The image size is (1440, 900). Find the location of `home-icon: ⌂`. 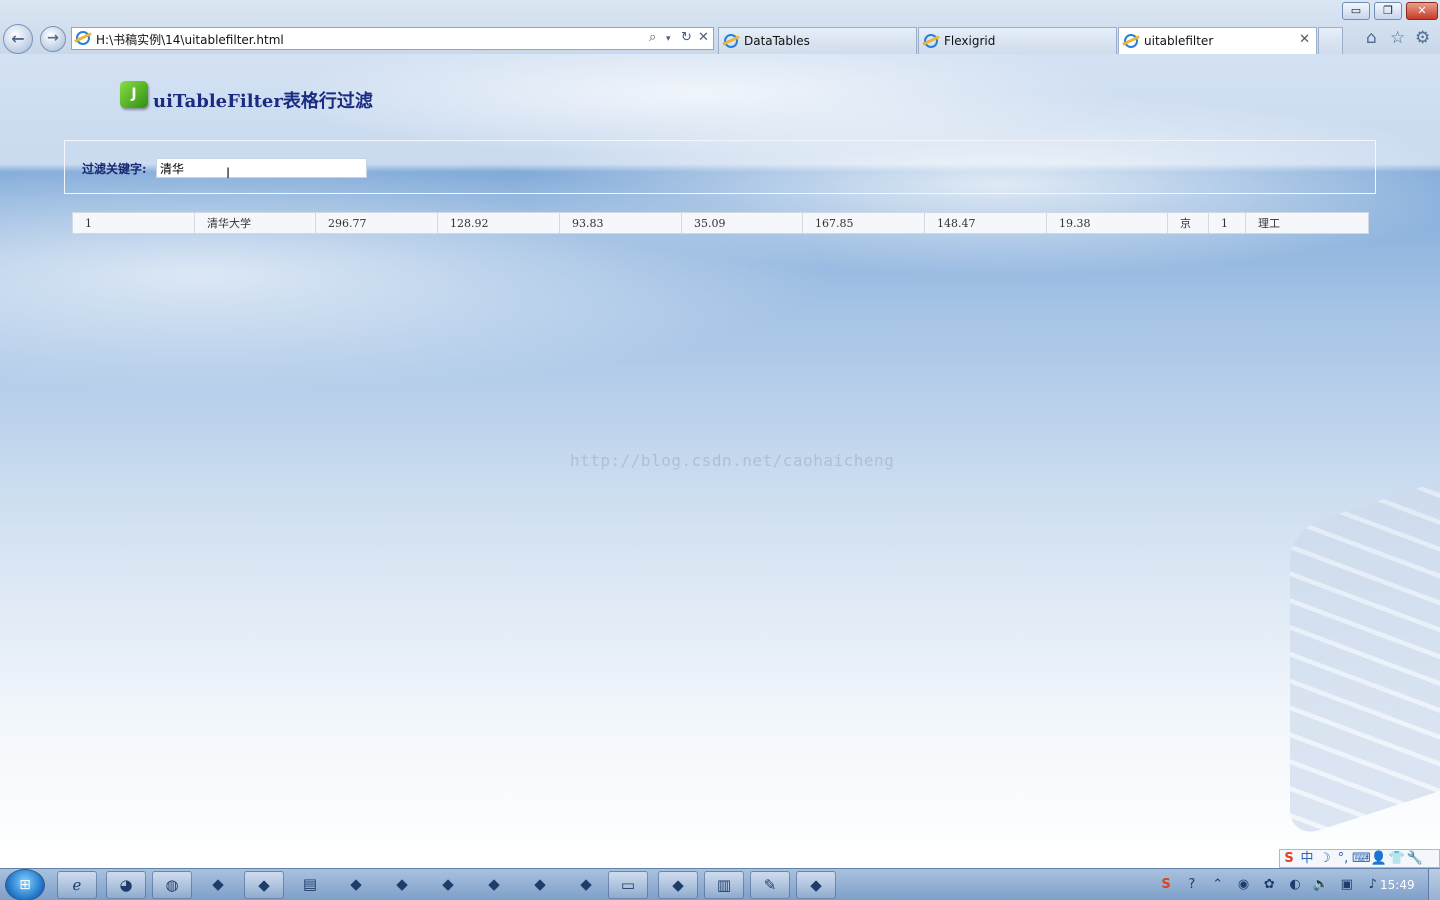

home-icon: ⌂ is located at coordinates (1371, 38).